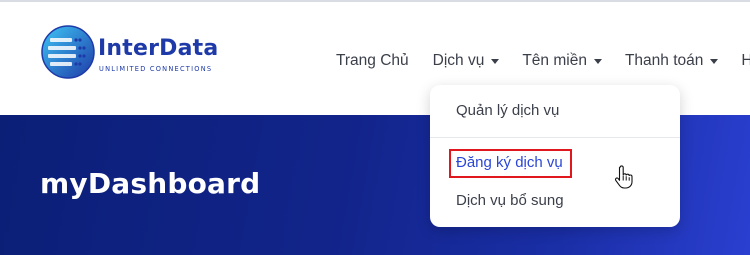 The image size is (750, 255). I want to click on logo-tagline: UNLIMITED CONNECTIONS, so click(156, 69).